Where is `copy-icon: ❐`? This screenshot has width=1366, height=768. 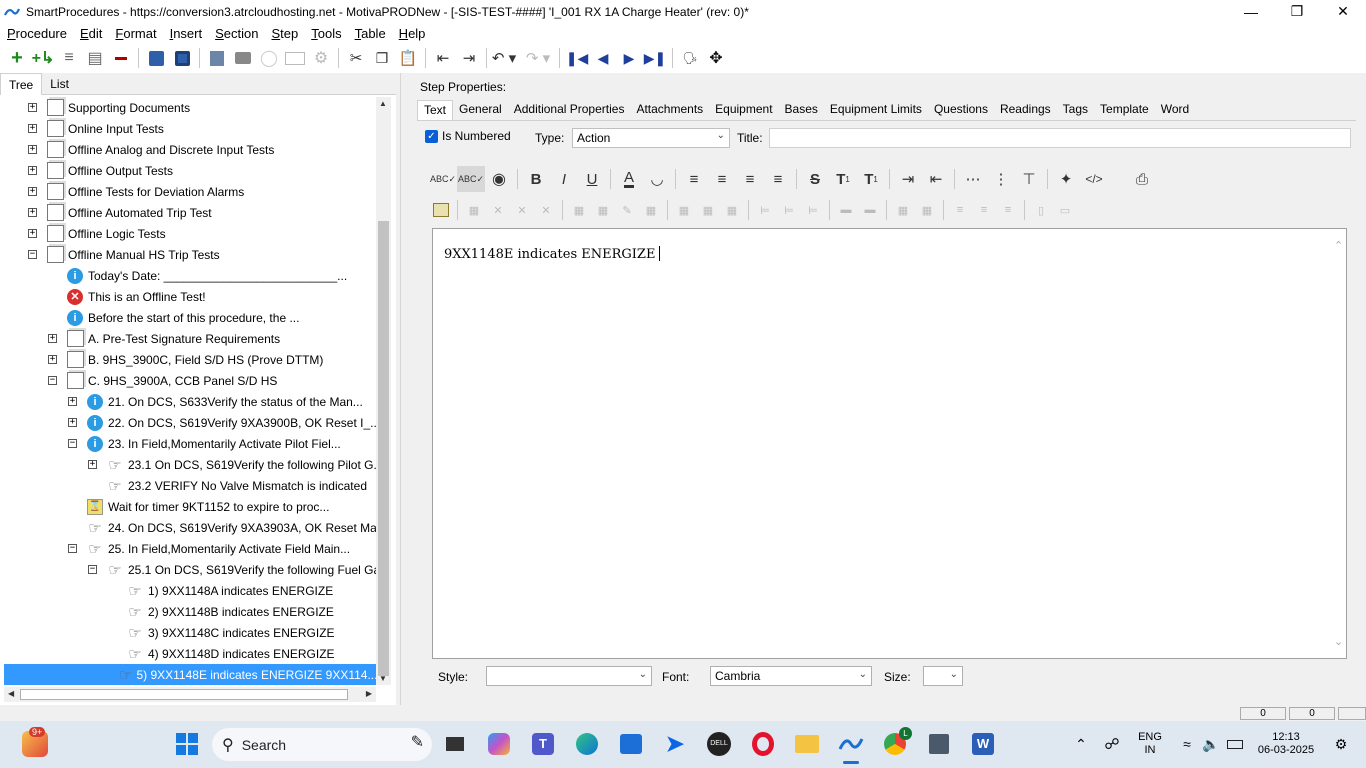 copy-icon: ❐ is located at coordinates (382, 58).